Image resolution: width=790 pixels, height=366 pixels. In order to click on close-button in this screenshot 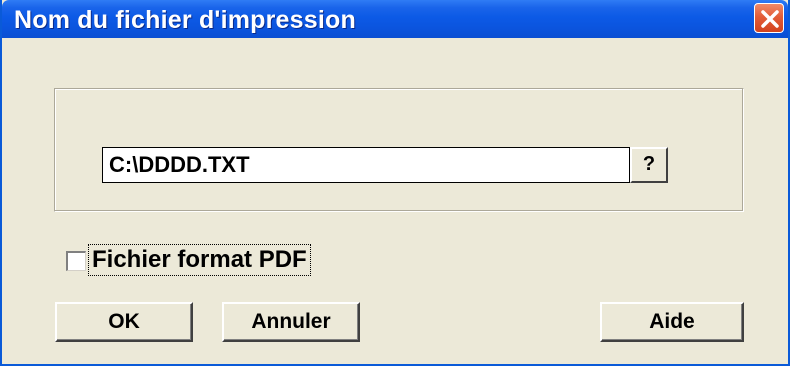, I will do `click(769, 18)`.